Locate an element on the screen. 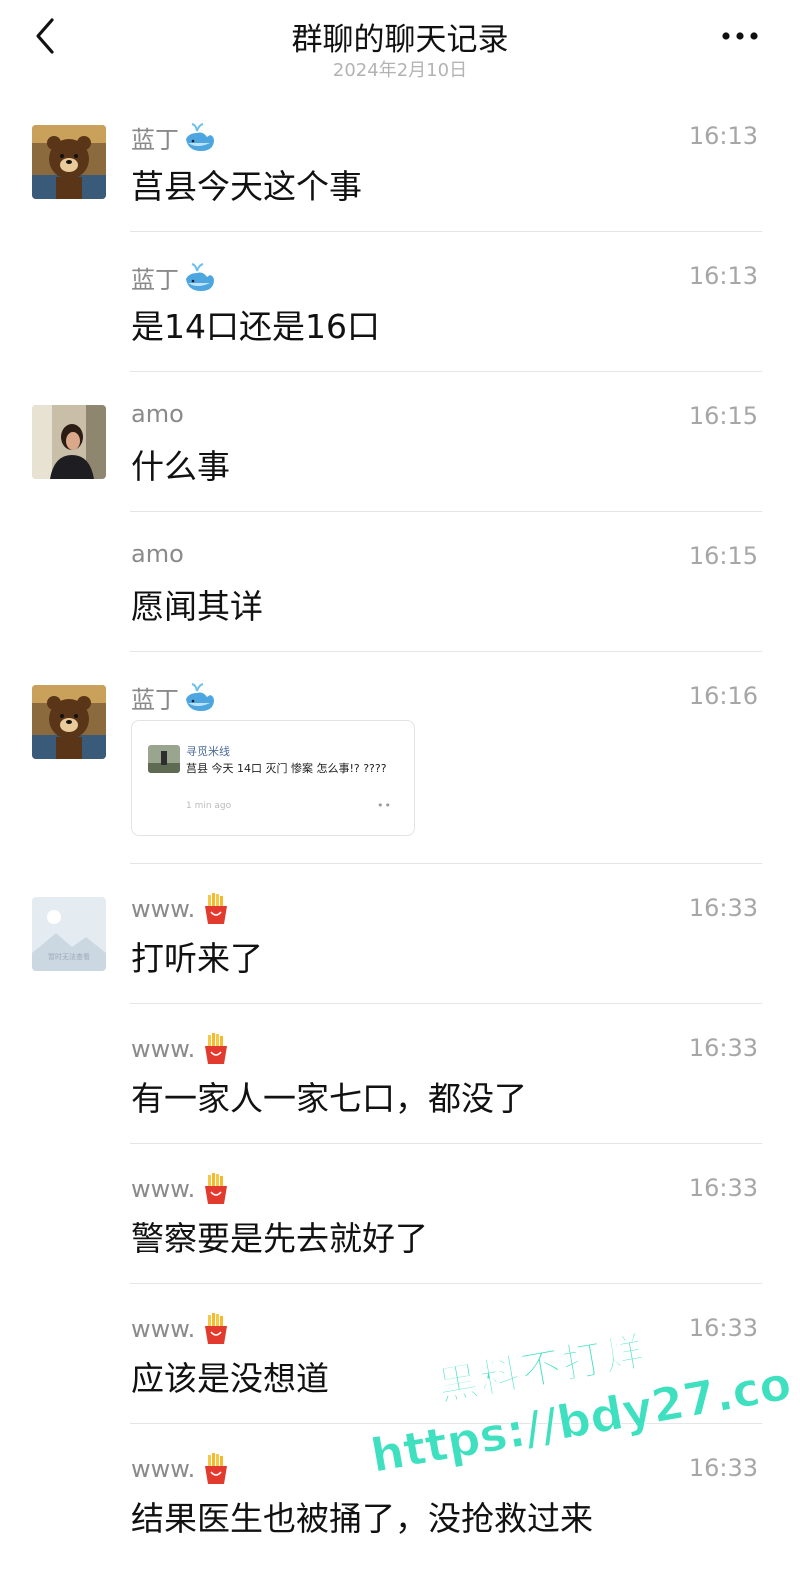  post-text: 莒县 今天 14口 灭门 惨案 怎么事!? ???? is located at coordinates (286, 768).